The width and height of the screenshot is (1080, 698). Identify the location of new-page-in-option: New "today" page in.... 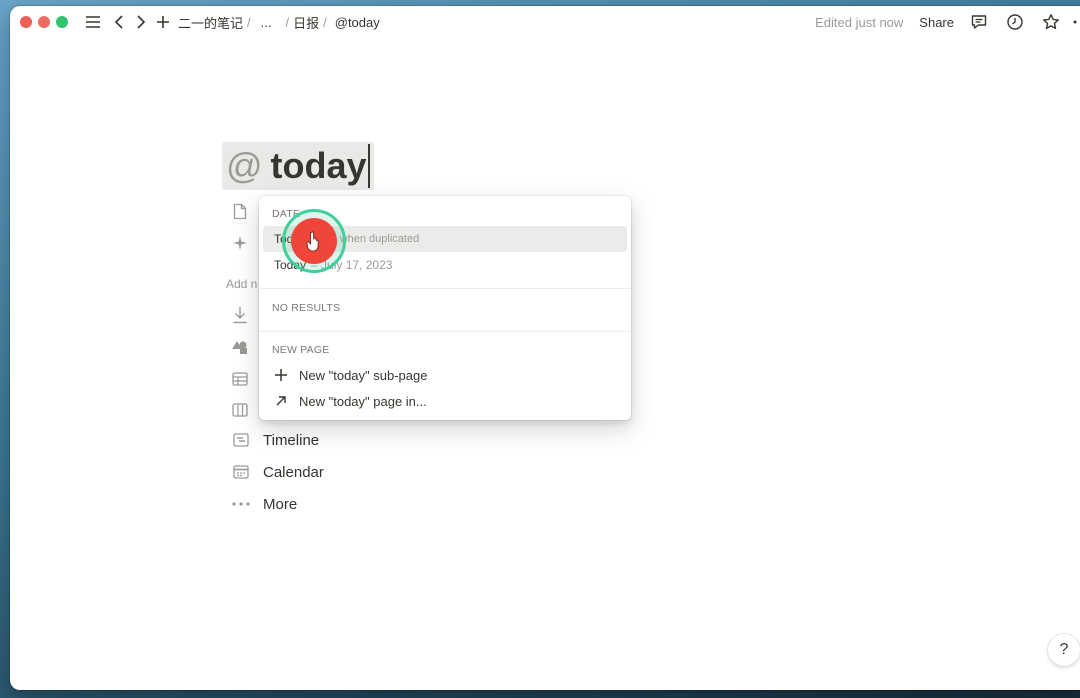
(445, 401).